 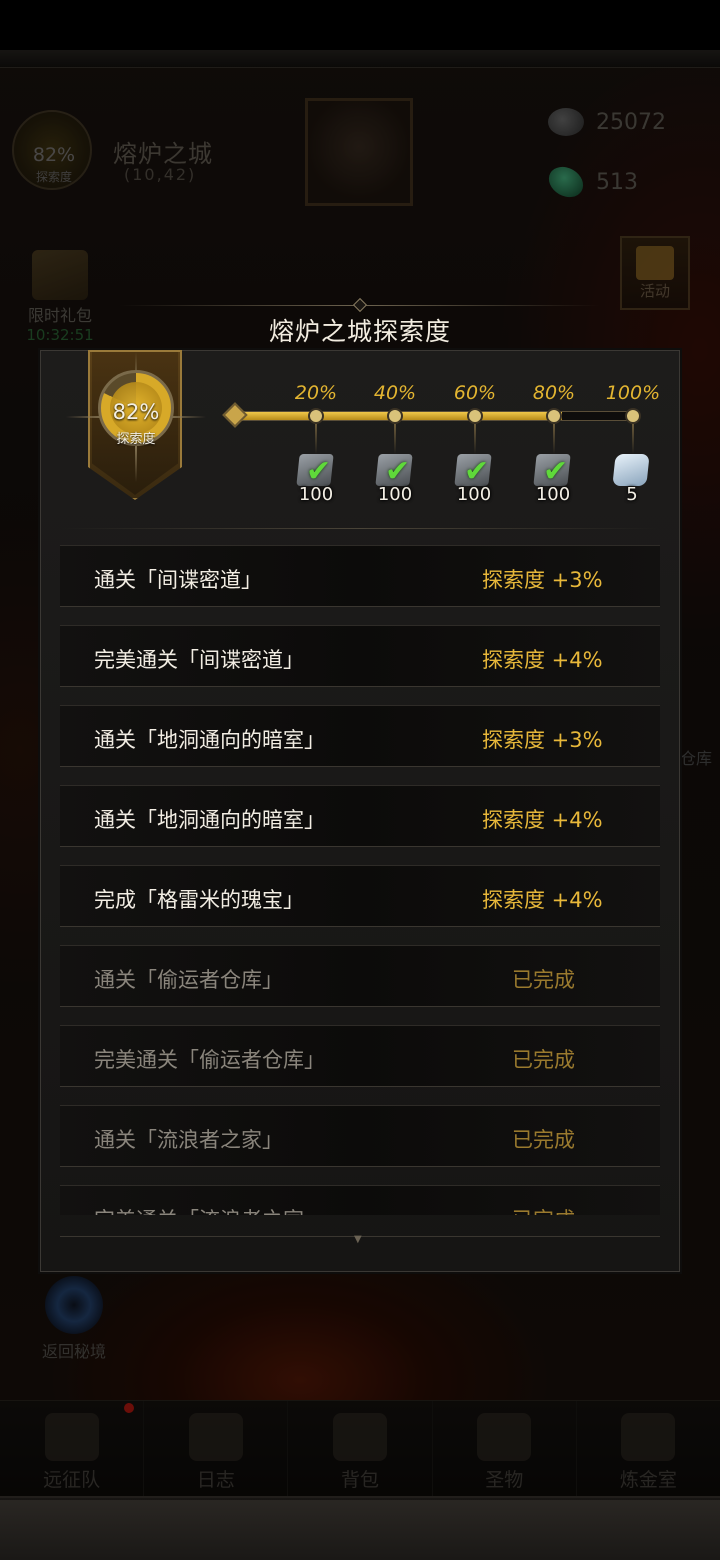 What do you see at coordinates (188, 1140) in the screenshot?
I see `task-name: 通关「流浪者之家」` at bounding box center [188, 1140].